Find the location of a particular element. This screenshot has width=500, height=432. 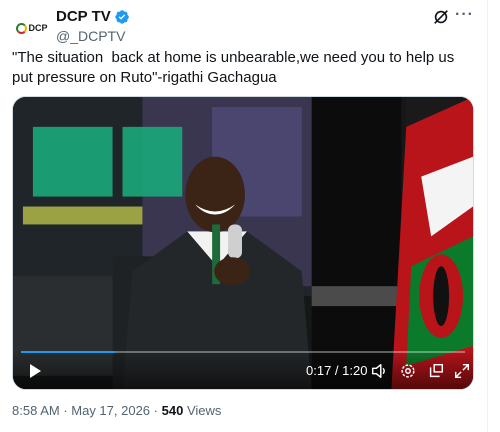

avatar-logo: DCP is located at coordinates (32, 28).